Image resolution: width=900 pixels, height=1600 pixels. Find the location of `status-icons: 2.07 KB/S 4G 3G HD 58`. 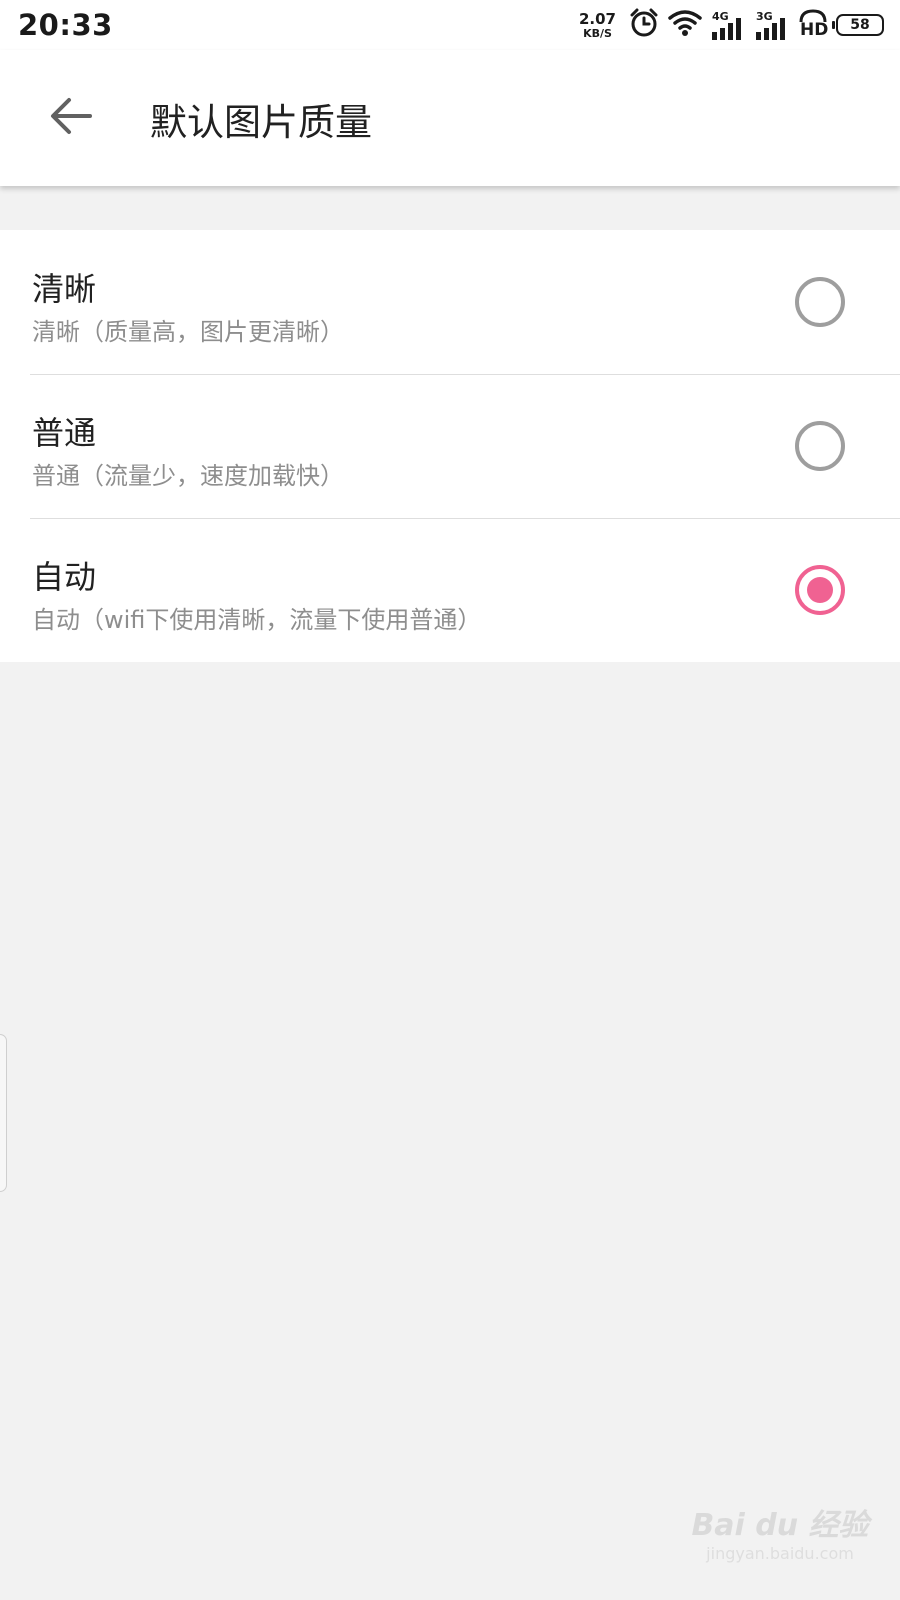

status-icons: 2.07 KB/S 4G 3G HD 58 is located at coordinates (731, 25).